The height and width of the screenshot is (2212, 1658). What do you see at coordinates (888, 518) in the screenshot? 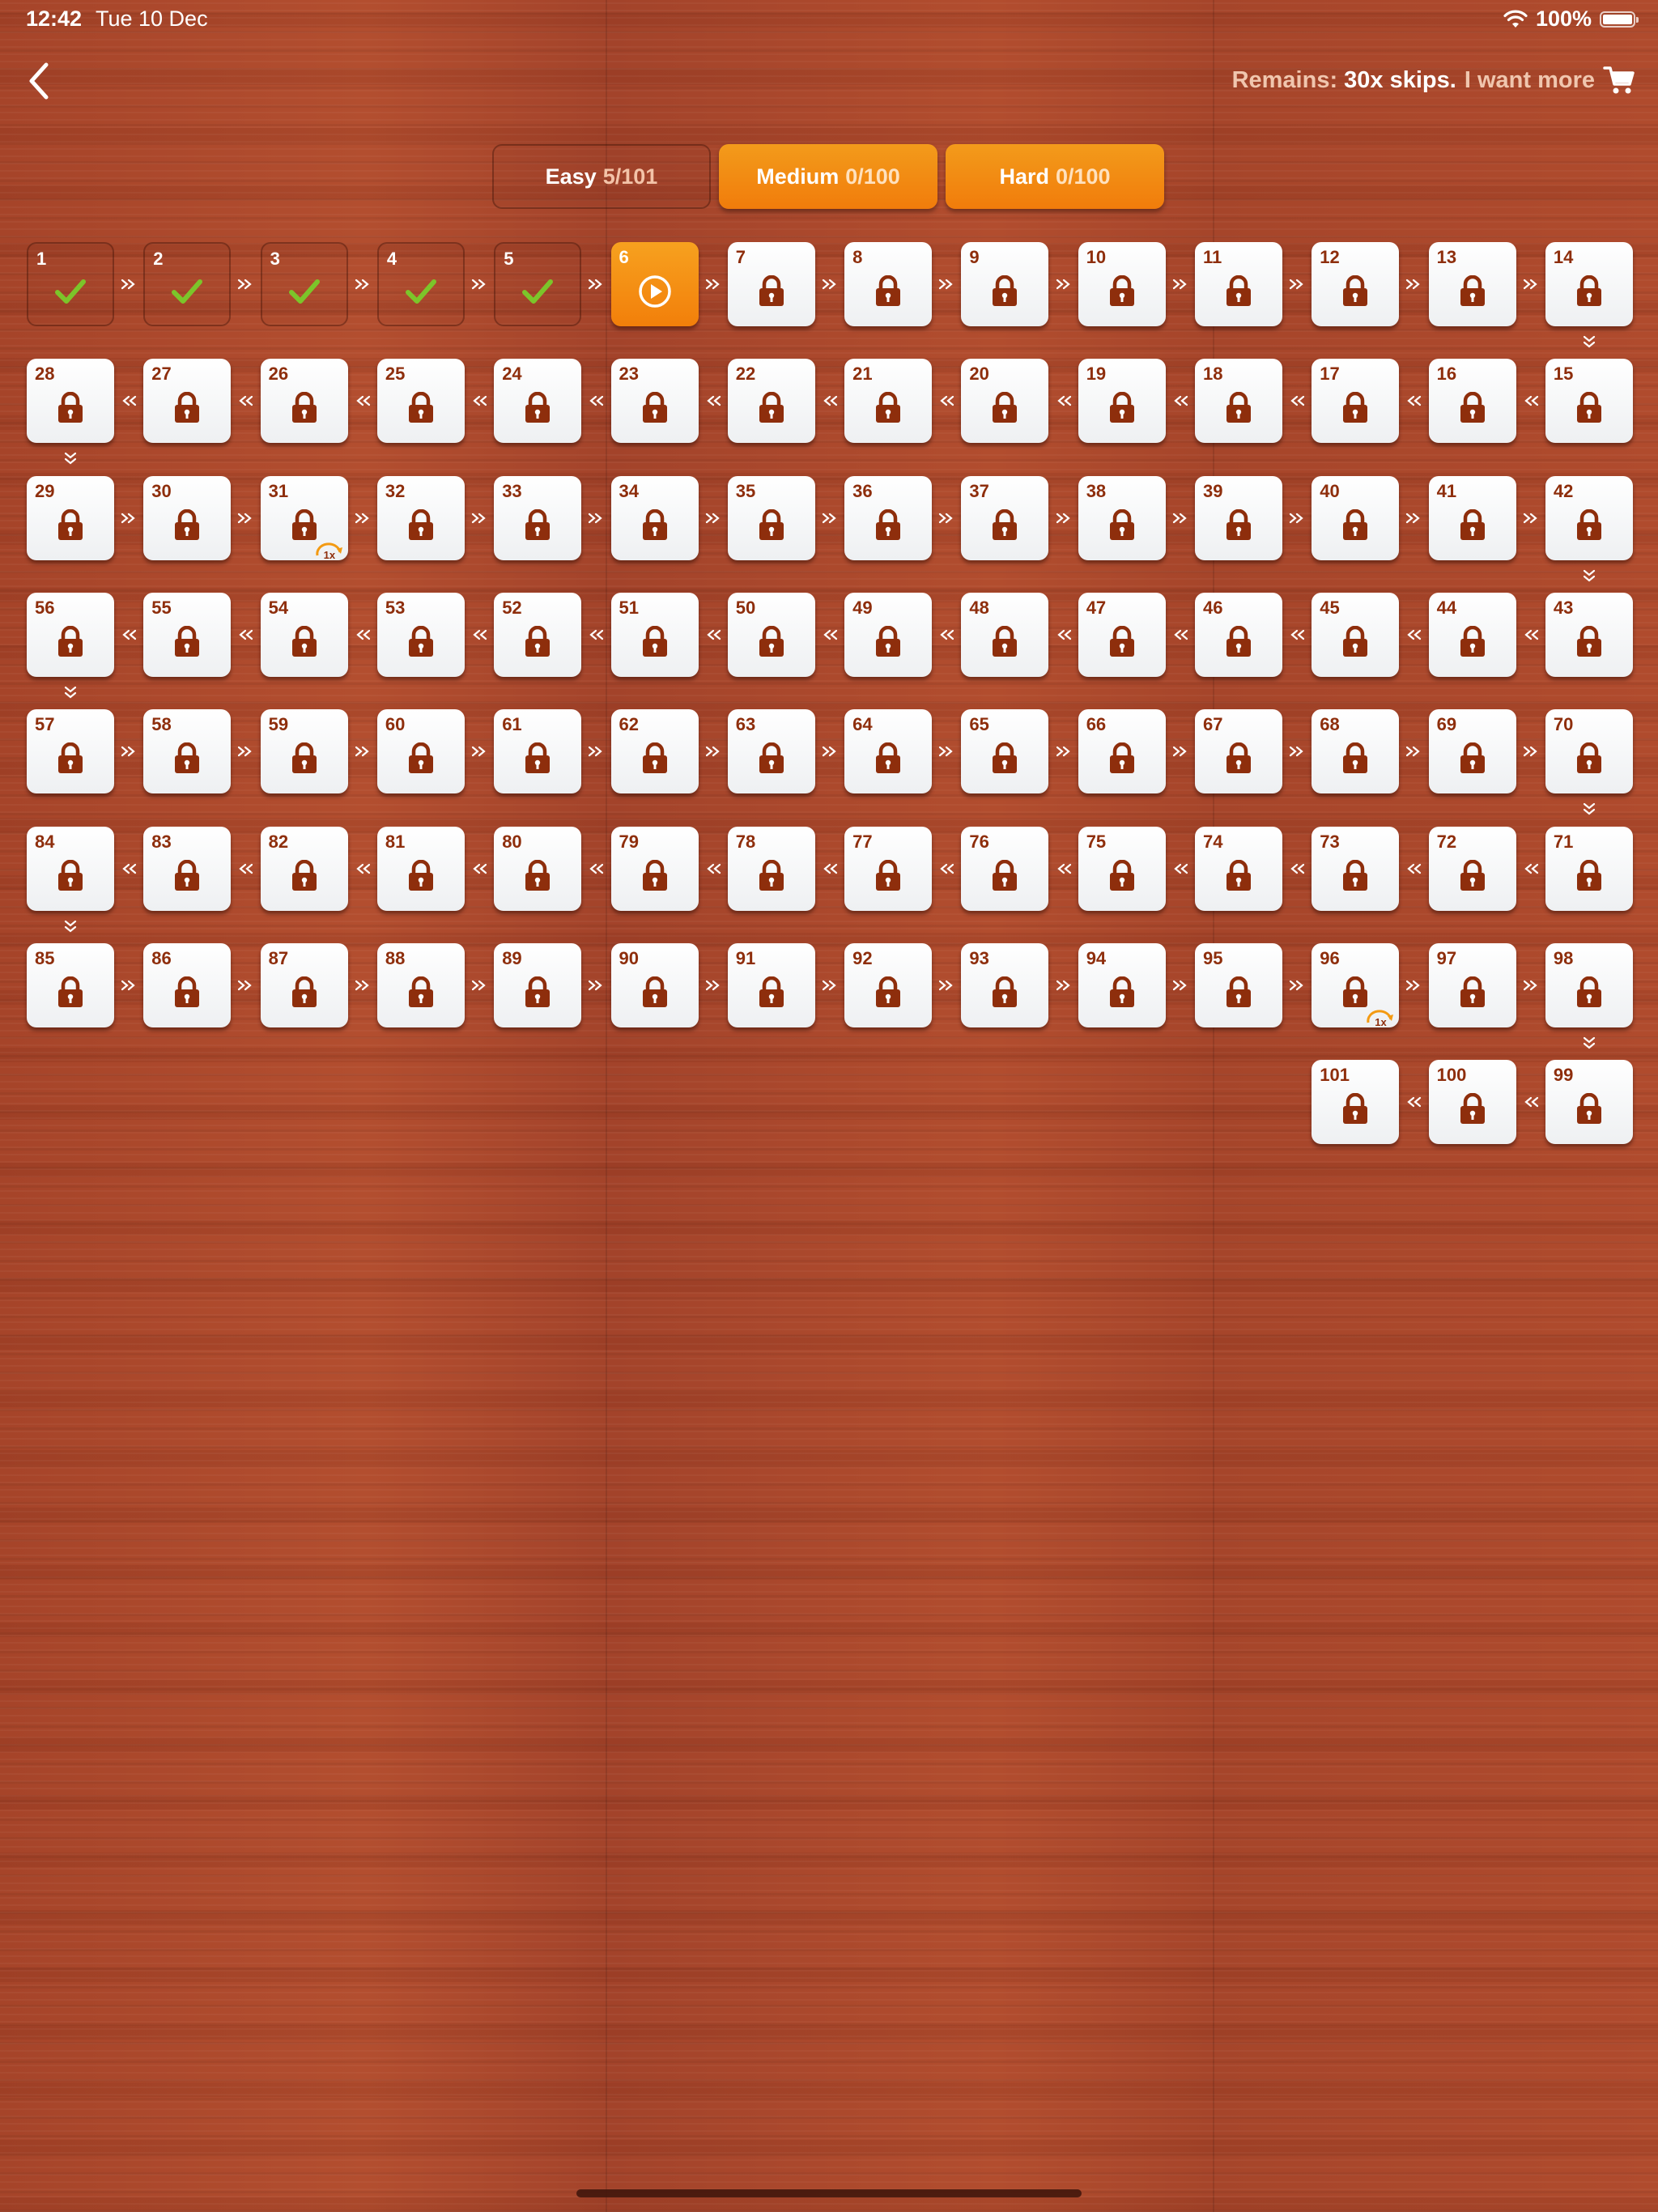
I see `level-36-button: 36` at bounding box center [888, 518].